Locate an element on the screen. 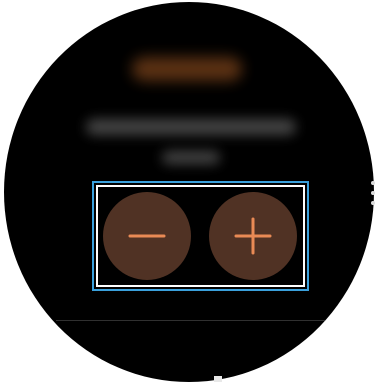 The height and width of the screenshot is (385, 379). increase-button is located at coordinates (253, 236).